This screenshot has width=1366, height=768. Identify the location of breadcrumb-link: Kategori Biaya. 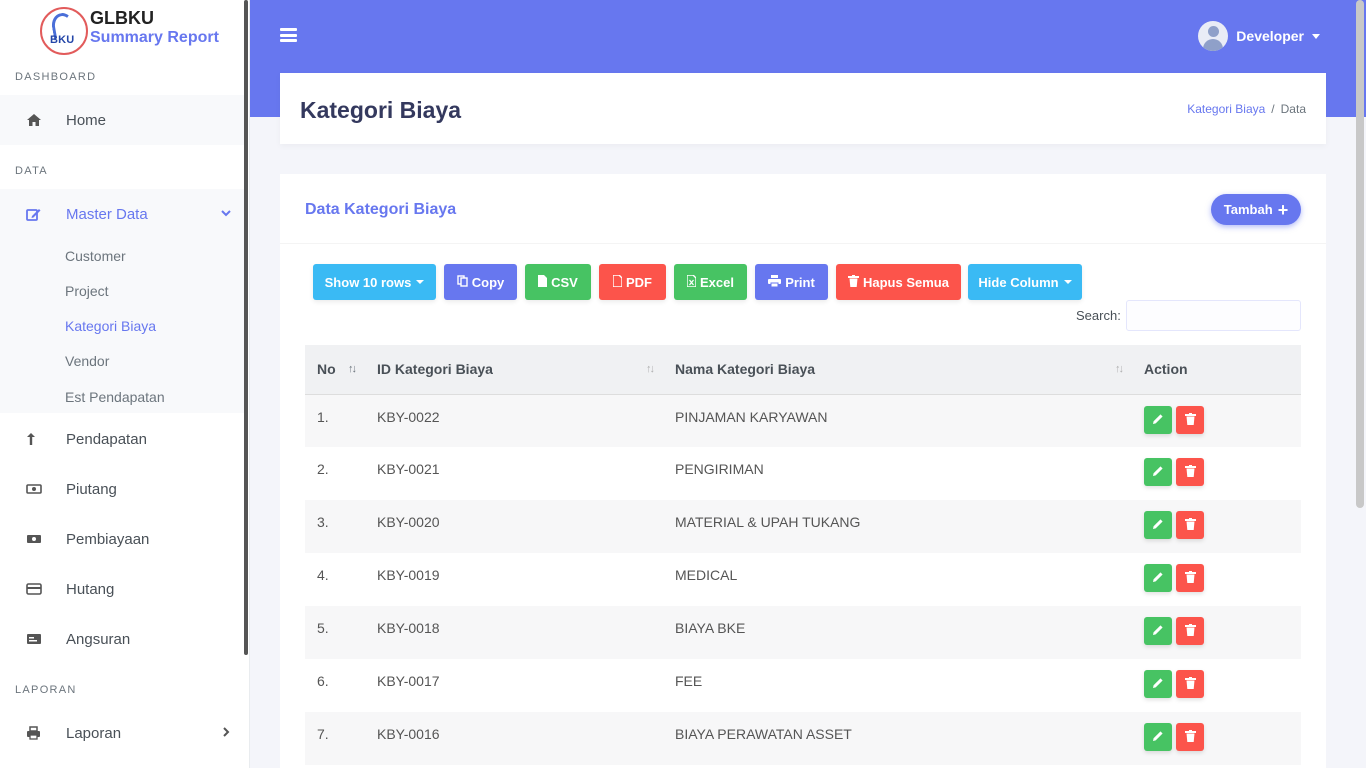
(1226, 109).